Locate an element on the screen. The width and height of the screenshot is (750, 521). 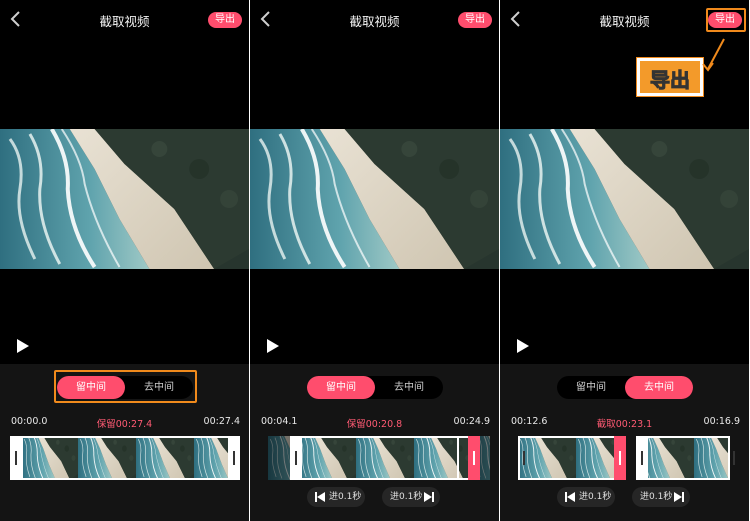
cut-start-handle is located at coordinates (620, 458).